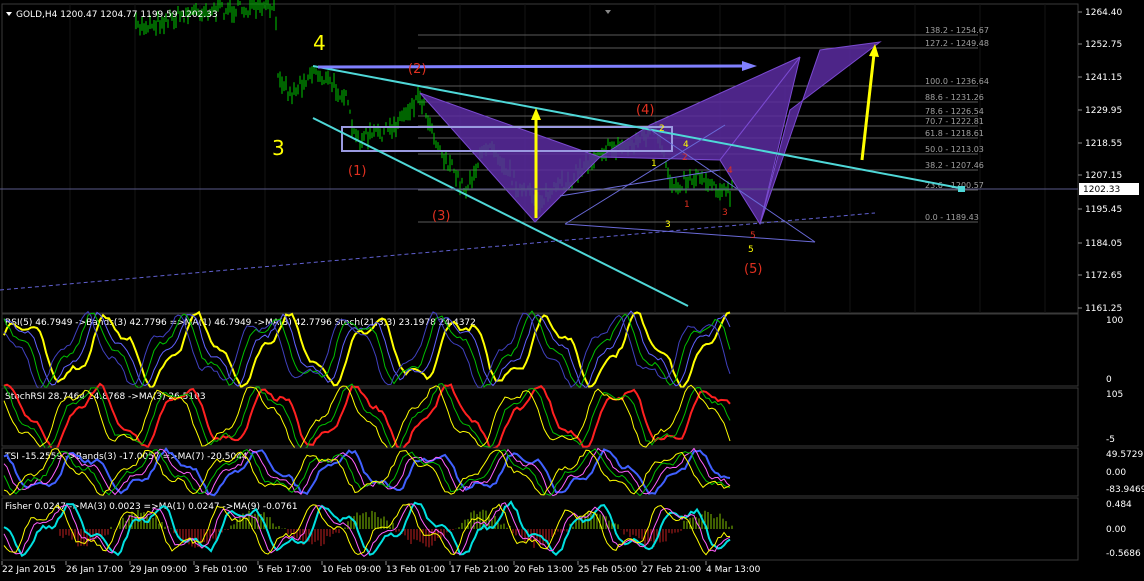  I want to click on fib-level-label: 78.6 - 1226.54, so click(954, 111).